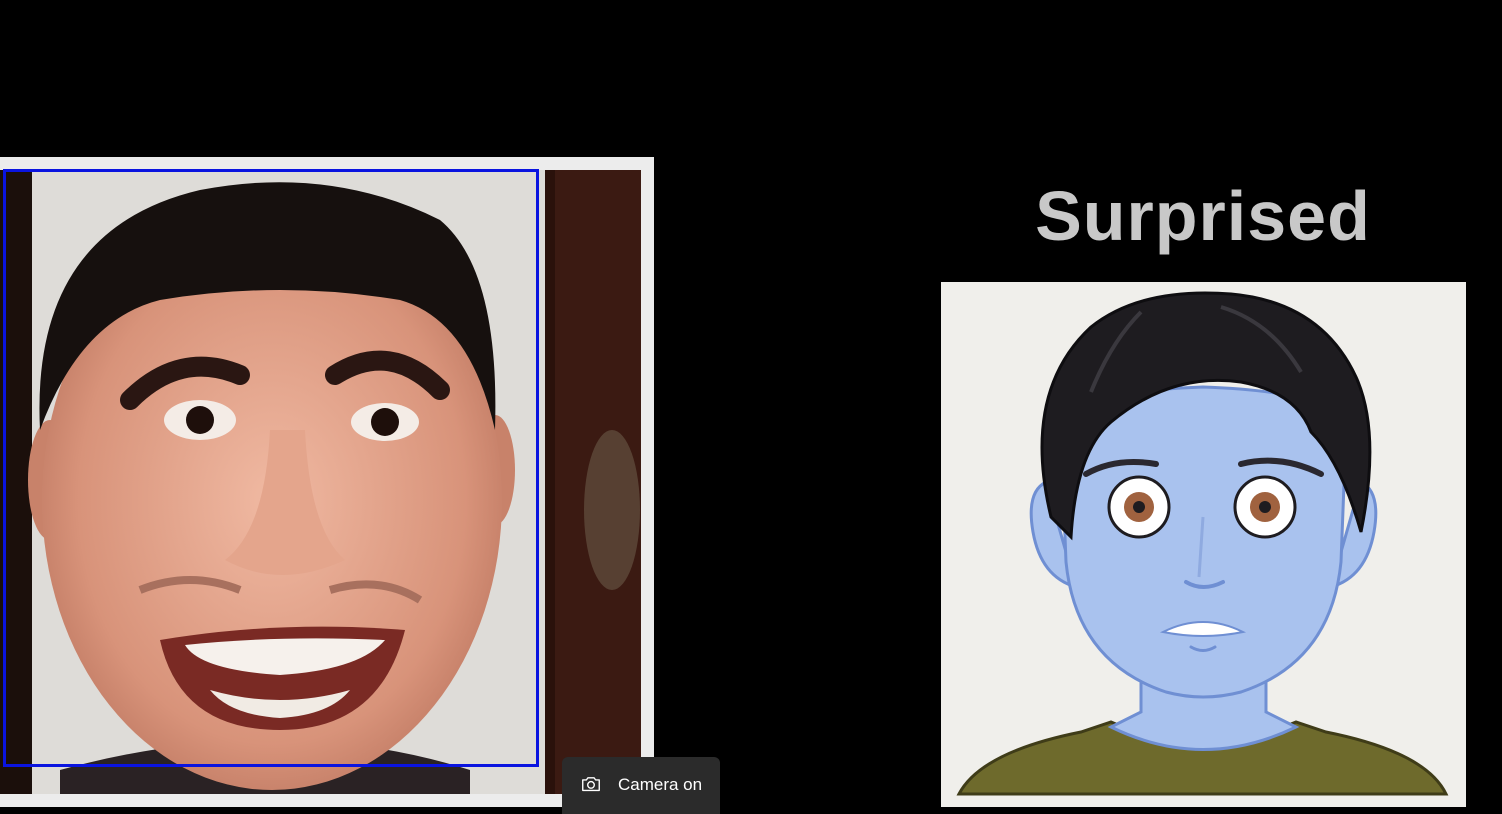 The height and width of the screenshot is (814, 1502). What do you see at coordinates (591, 783) in the screenshot?
I see `camera-icon` at bounding box center [591, 783].